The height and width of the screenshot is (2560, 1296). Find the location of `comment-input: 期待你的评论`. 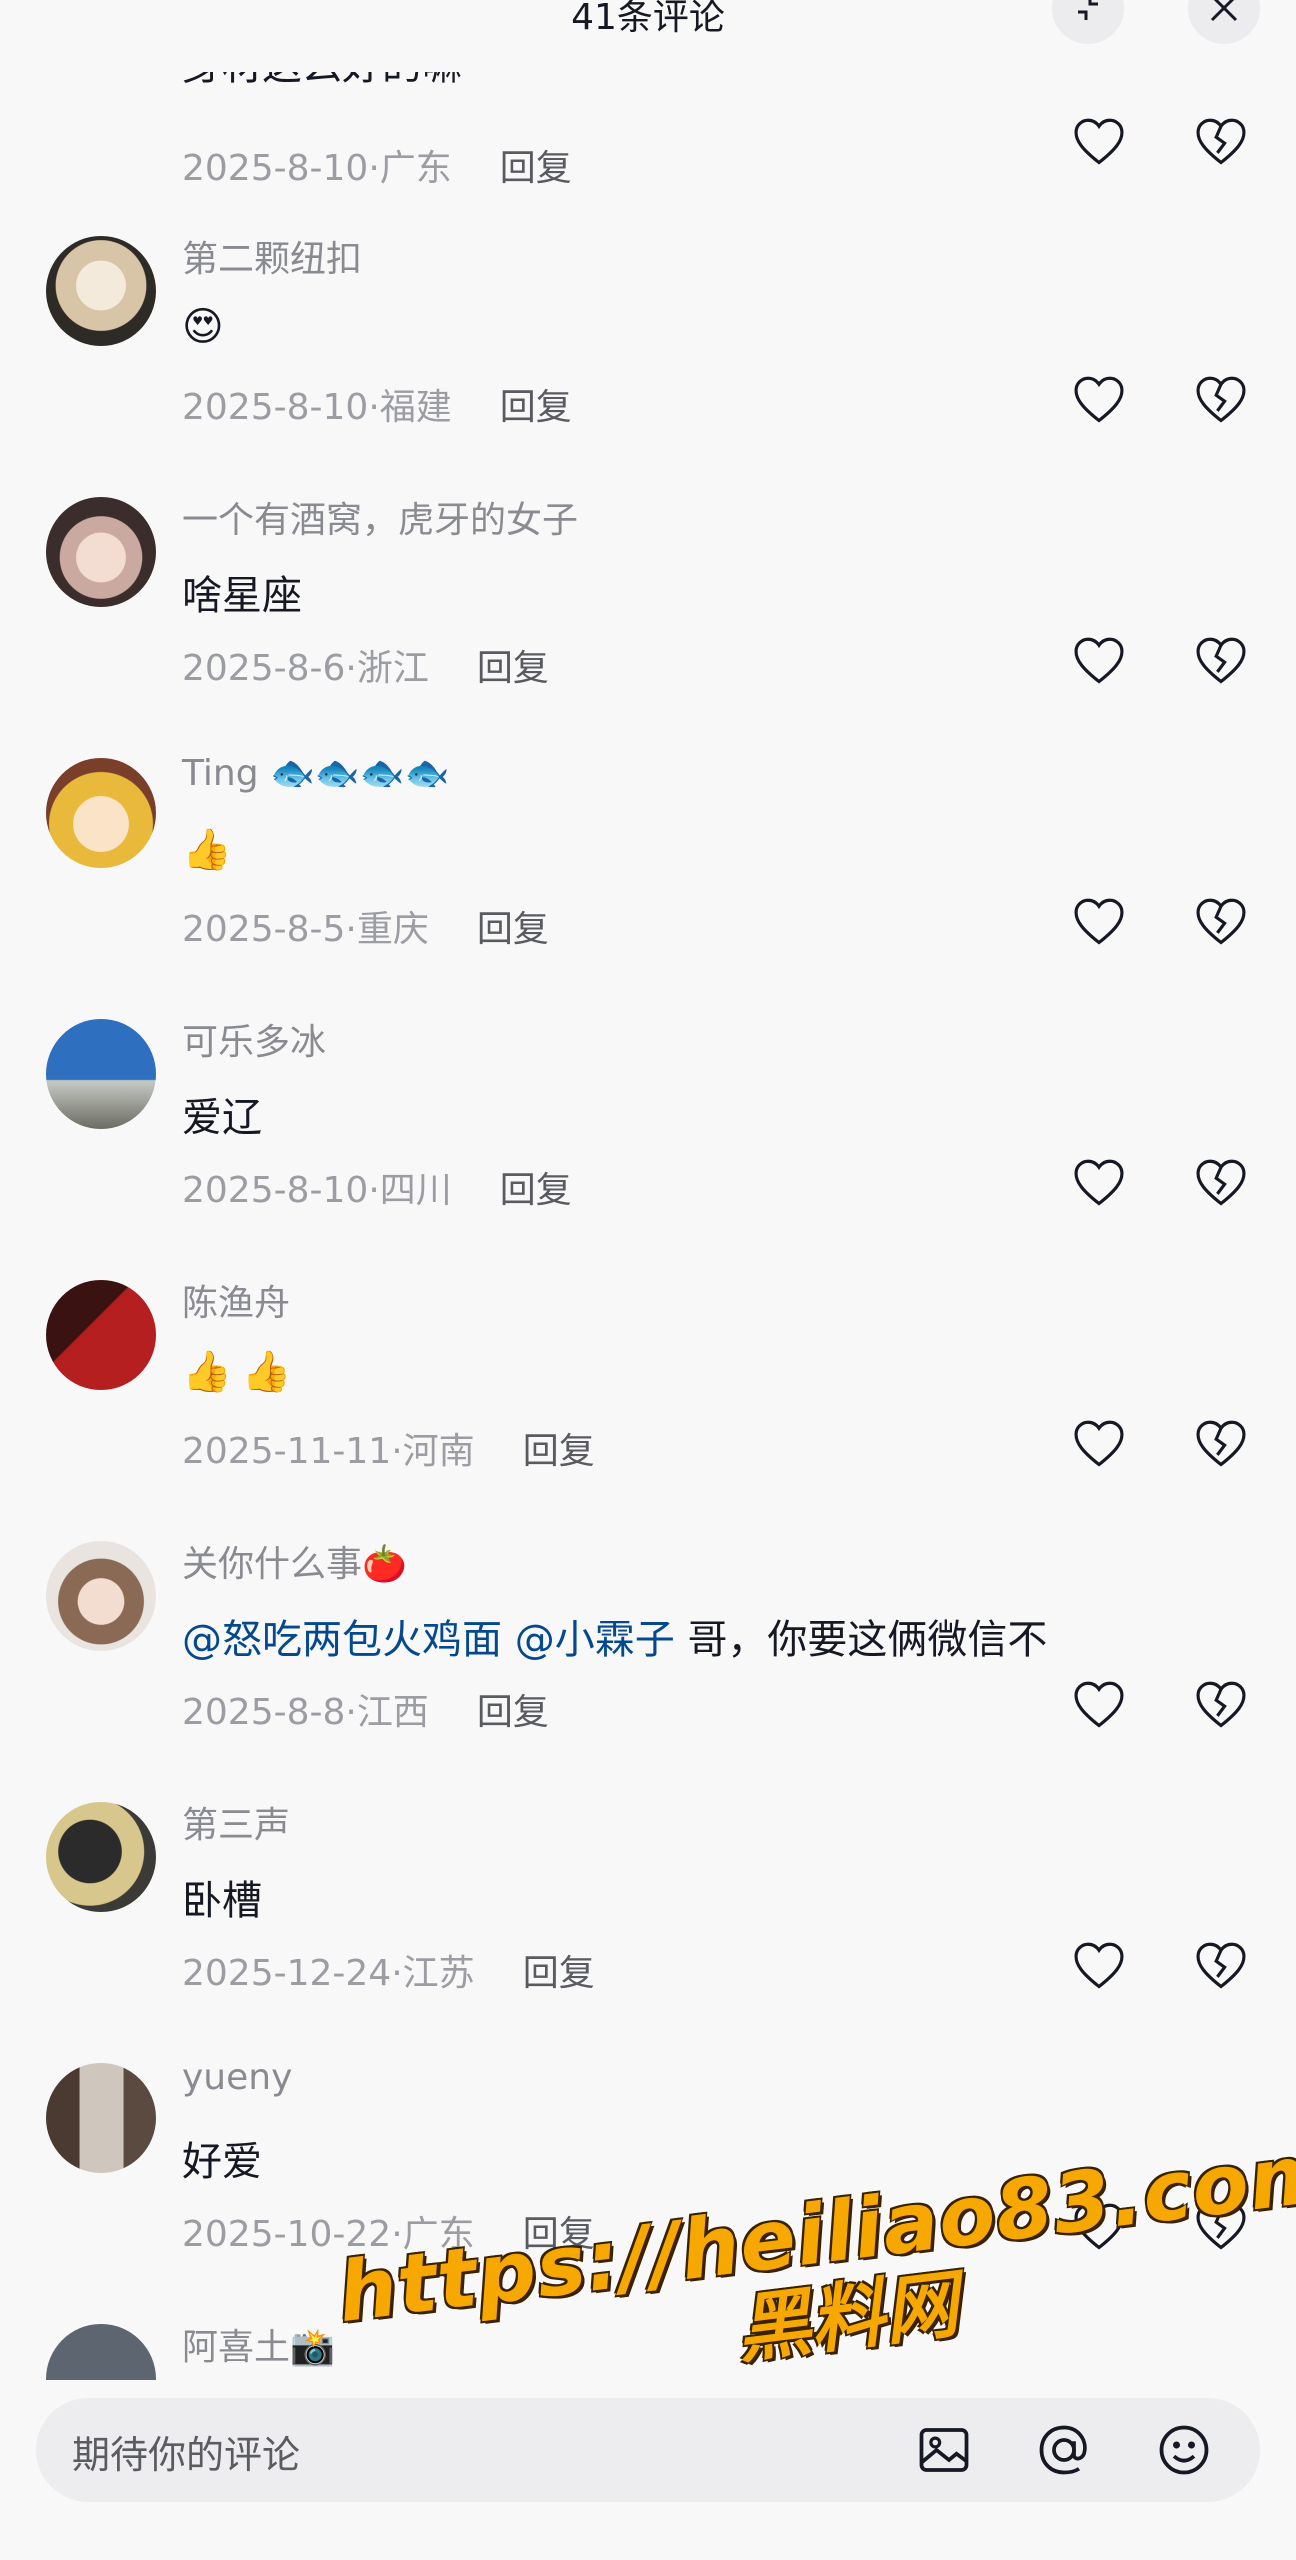

comment-input: 期待你的评论 is located at coordinates (648, 2450).